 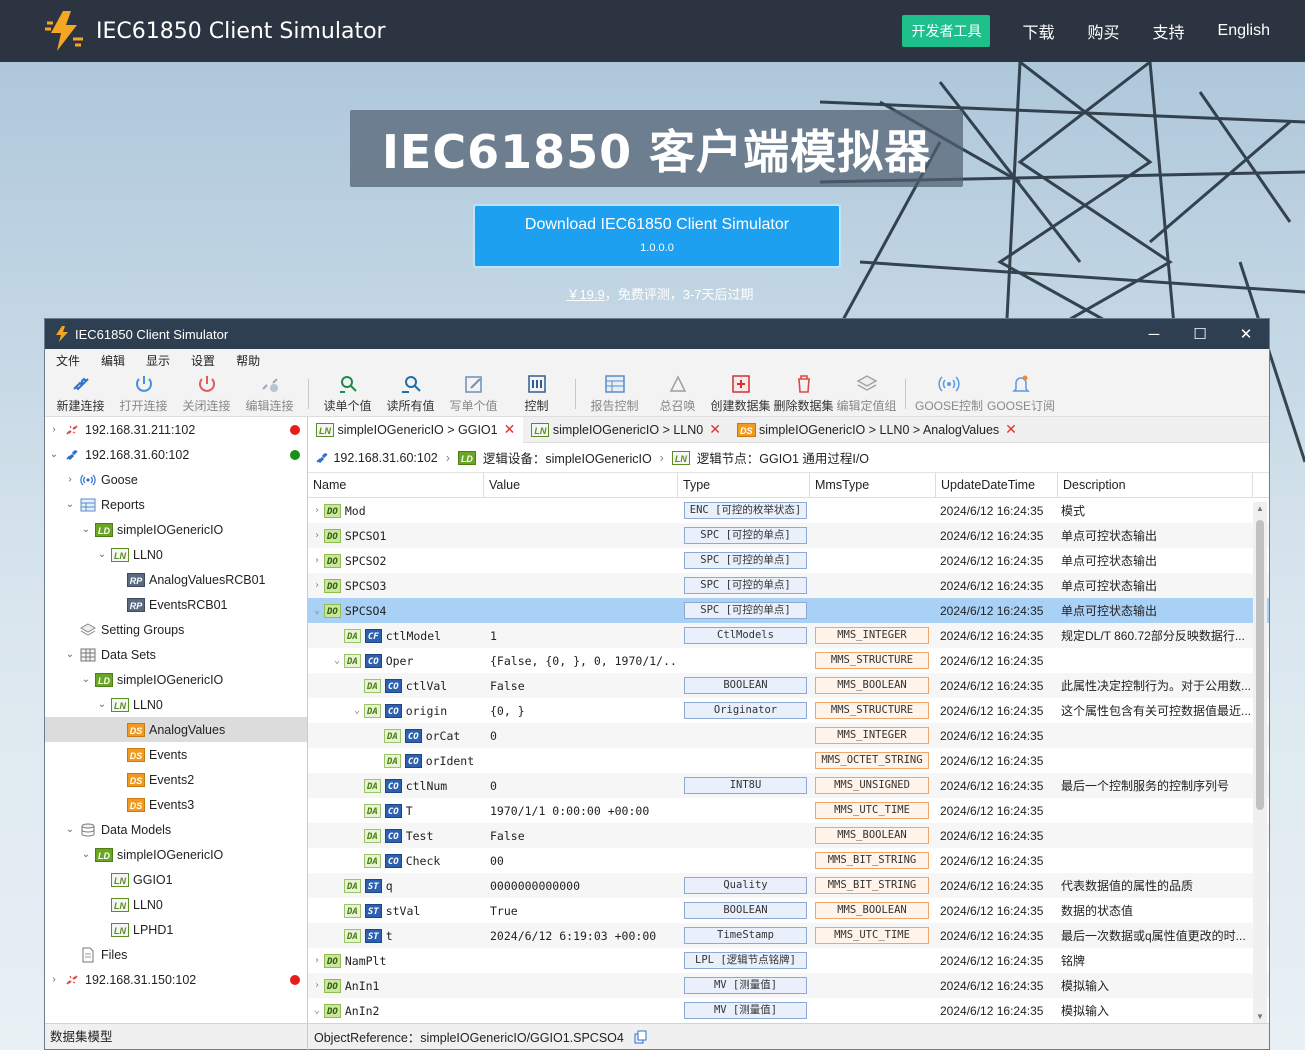 What do you see at coordinates (1154, 334) in the screenshot?
I see `minimize-button: ─` at bounding box center [1154, 334].